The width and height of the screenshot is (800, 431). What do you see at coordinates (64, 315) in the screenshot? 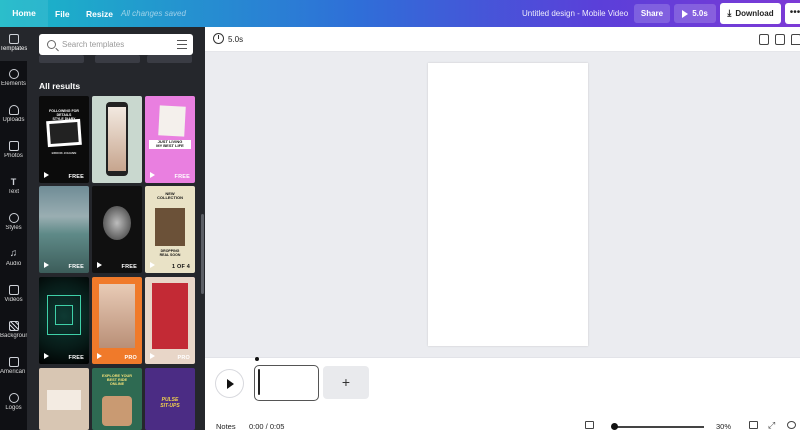
I see `neon-frame` at bounding box center [64, 315].